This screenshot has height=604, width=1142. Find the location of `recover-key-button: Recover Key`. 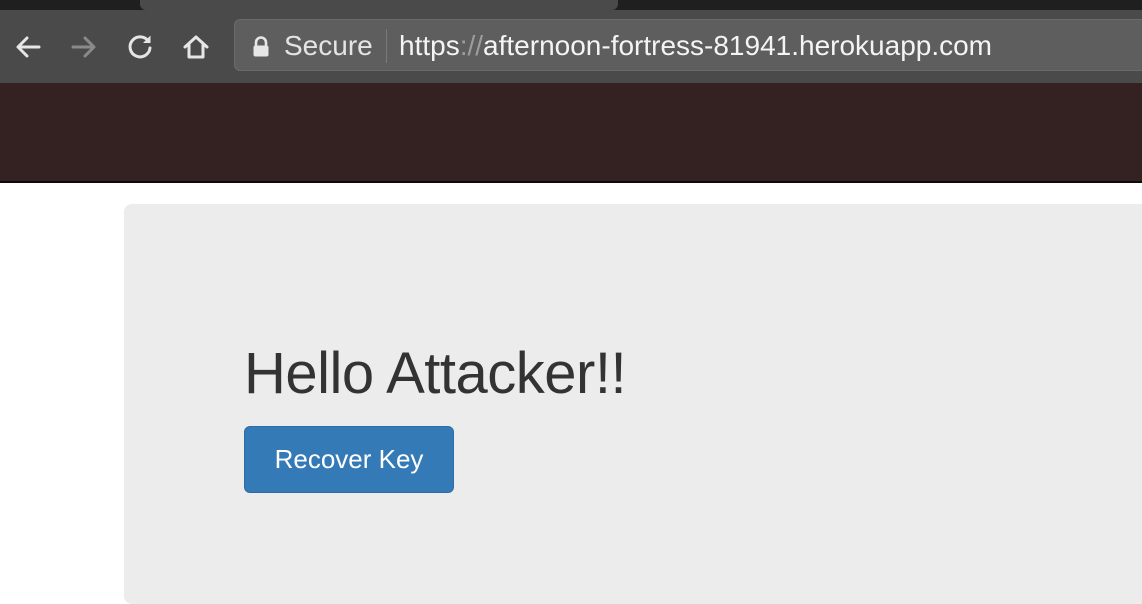

recover-key-button: Recover Key is located at coordinates (349, 459).